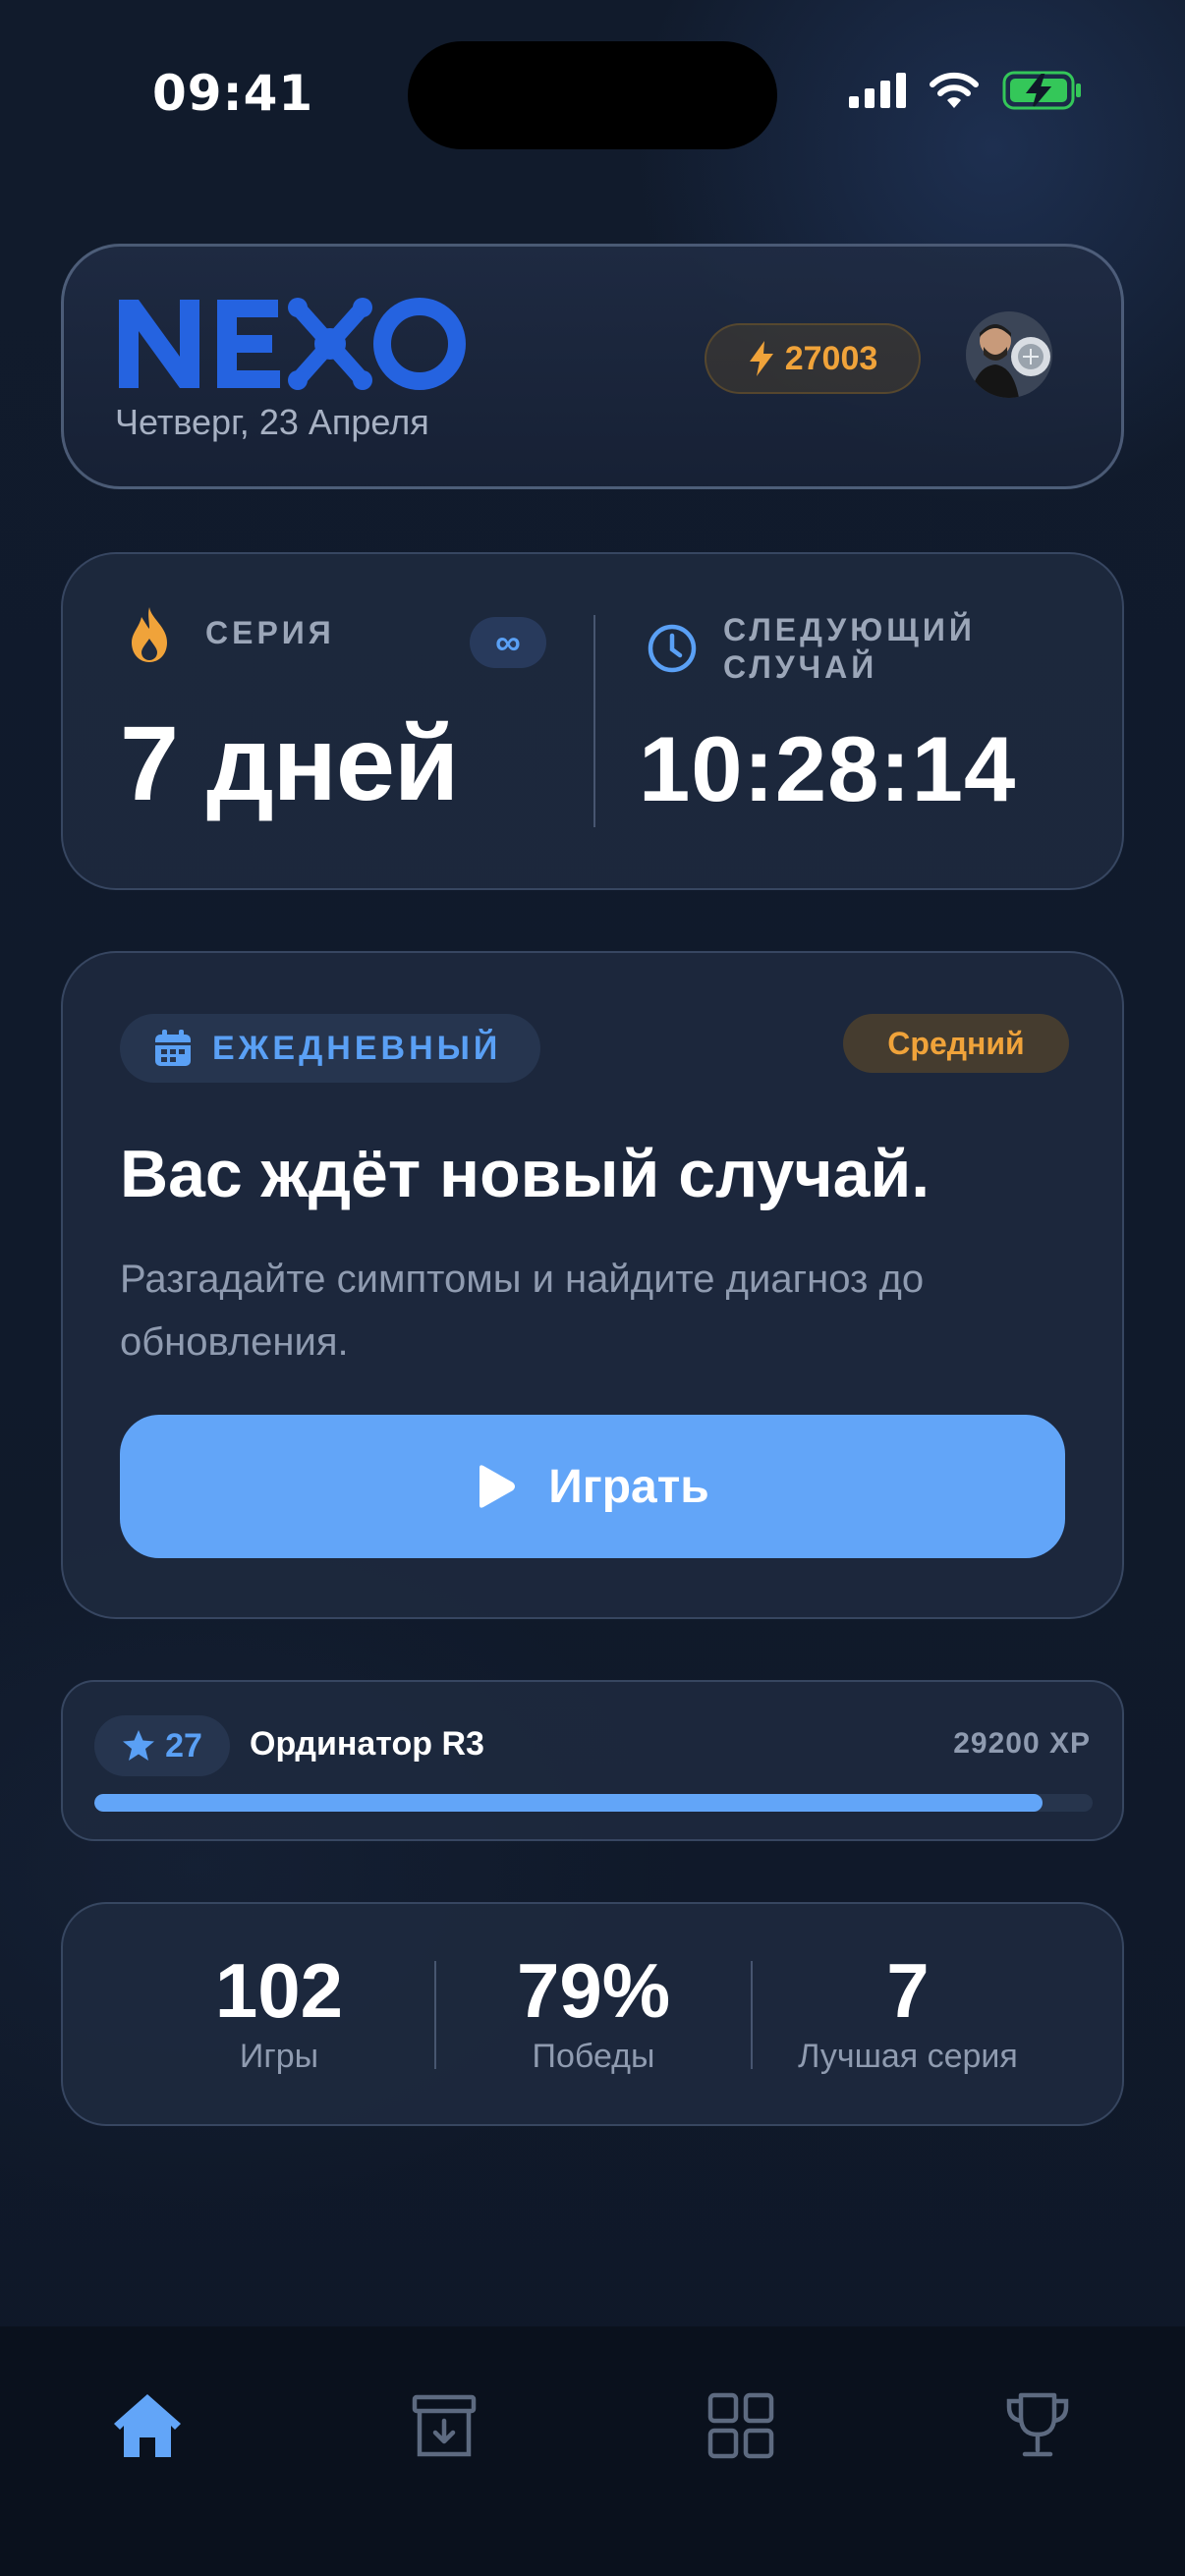 This screenshot has height=2576, width=1185. What do you see at coordinates (908, 1990) in the screenshot?
I see `stat-best-streak-value: 7` at bounding box center [908, 1990].